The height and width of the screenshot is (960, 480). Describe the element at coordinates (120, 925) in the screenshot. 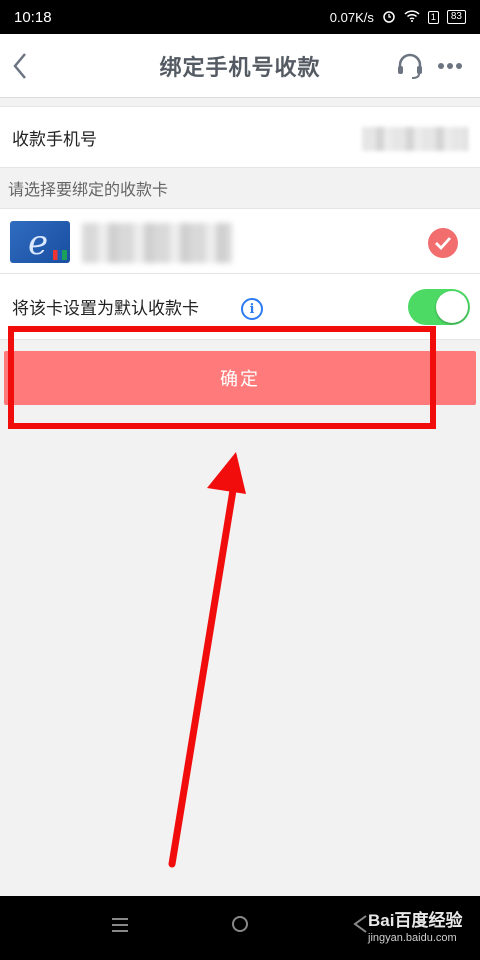

I see `menu-icon` at that location.